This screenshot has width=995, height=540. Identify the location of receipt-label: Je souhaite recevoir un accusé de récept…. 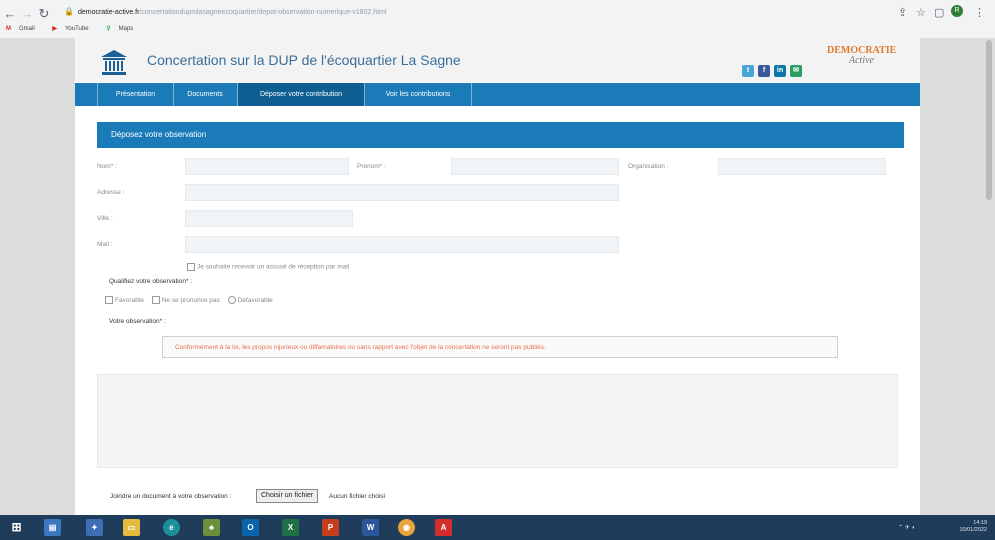
(273, 267).